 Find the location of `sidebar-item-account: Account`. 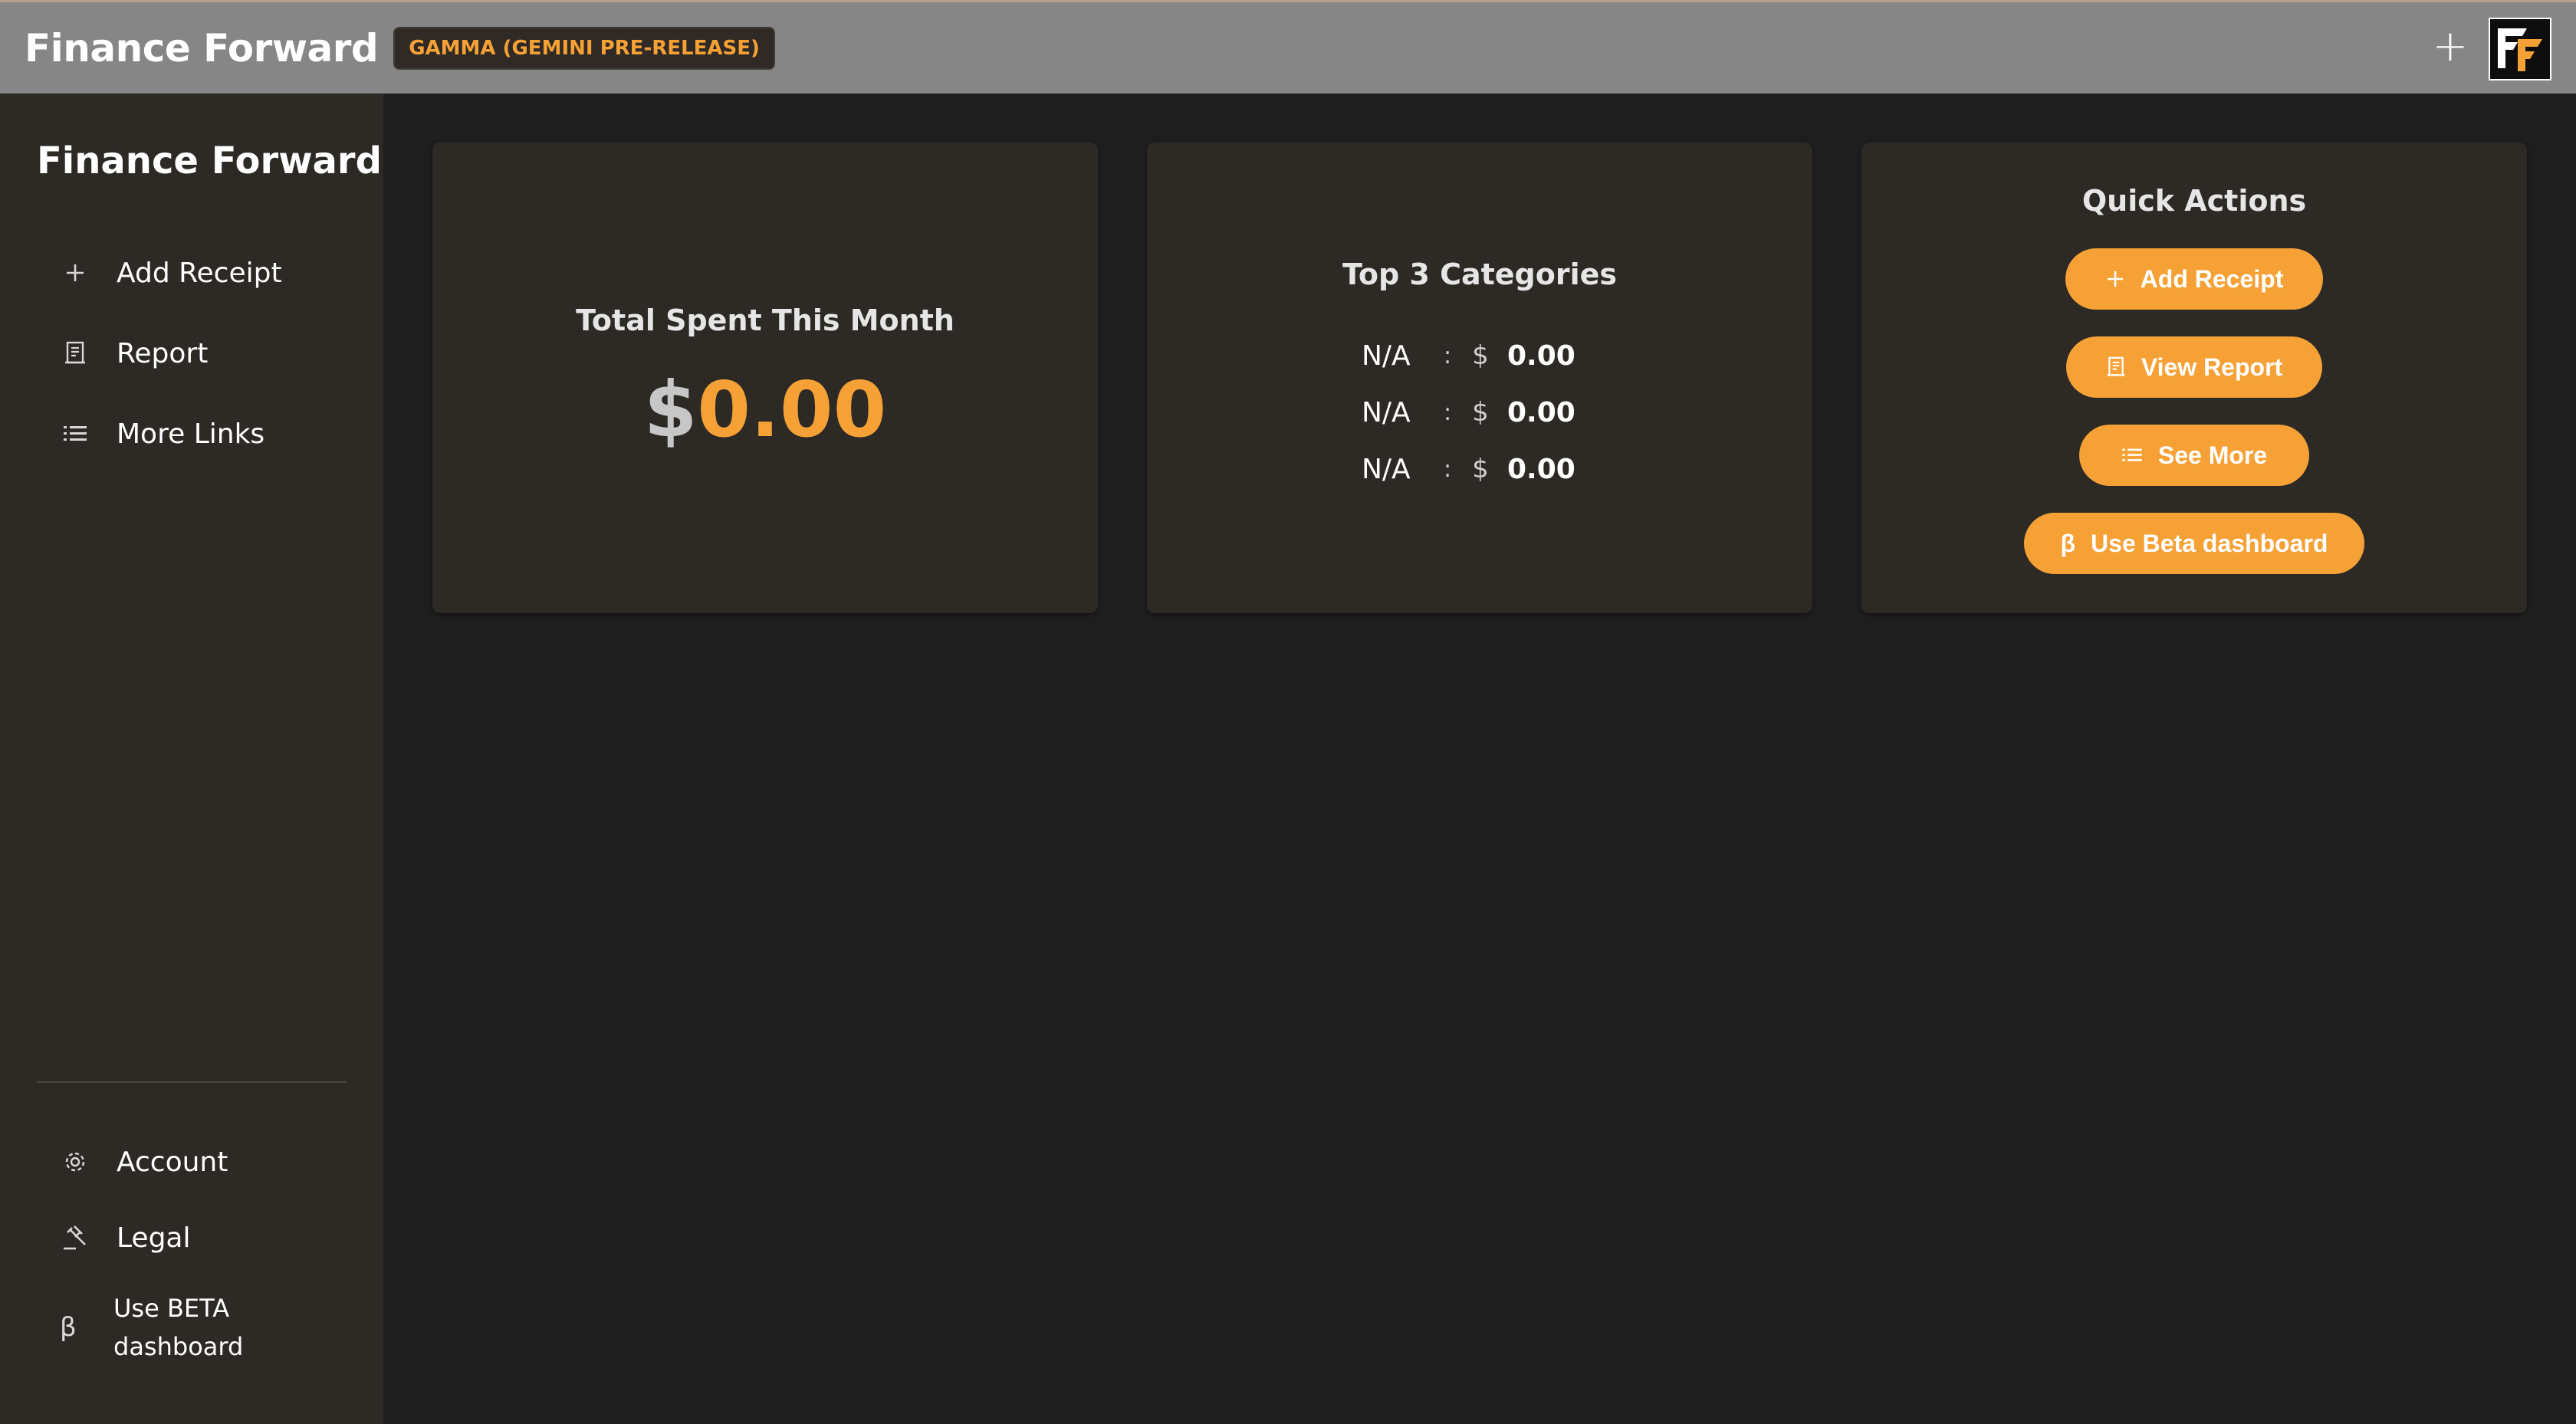

sidebar-item-account: Account is located at coordinates (144, 1162).